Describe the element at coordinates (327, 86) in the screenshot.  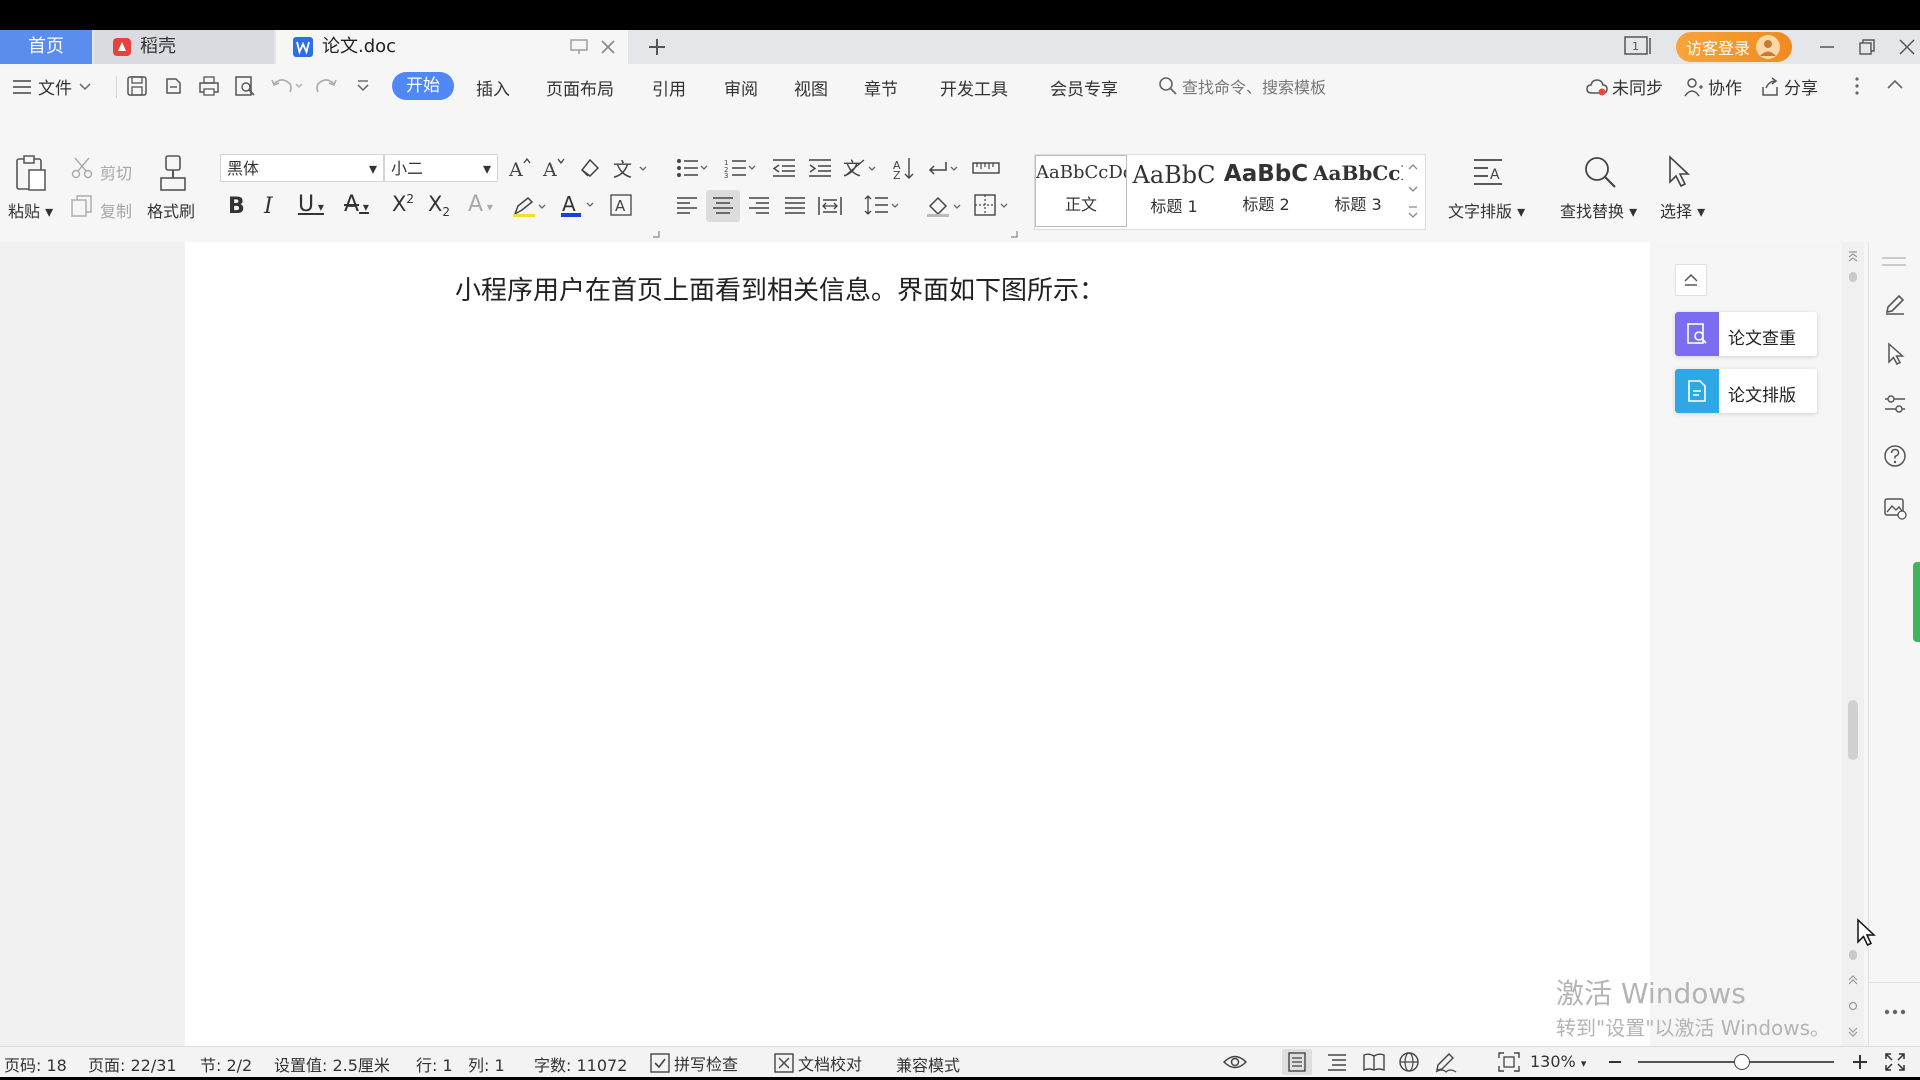
I see `redo-icon` at that location.